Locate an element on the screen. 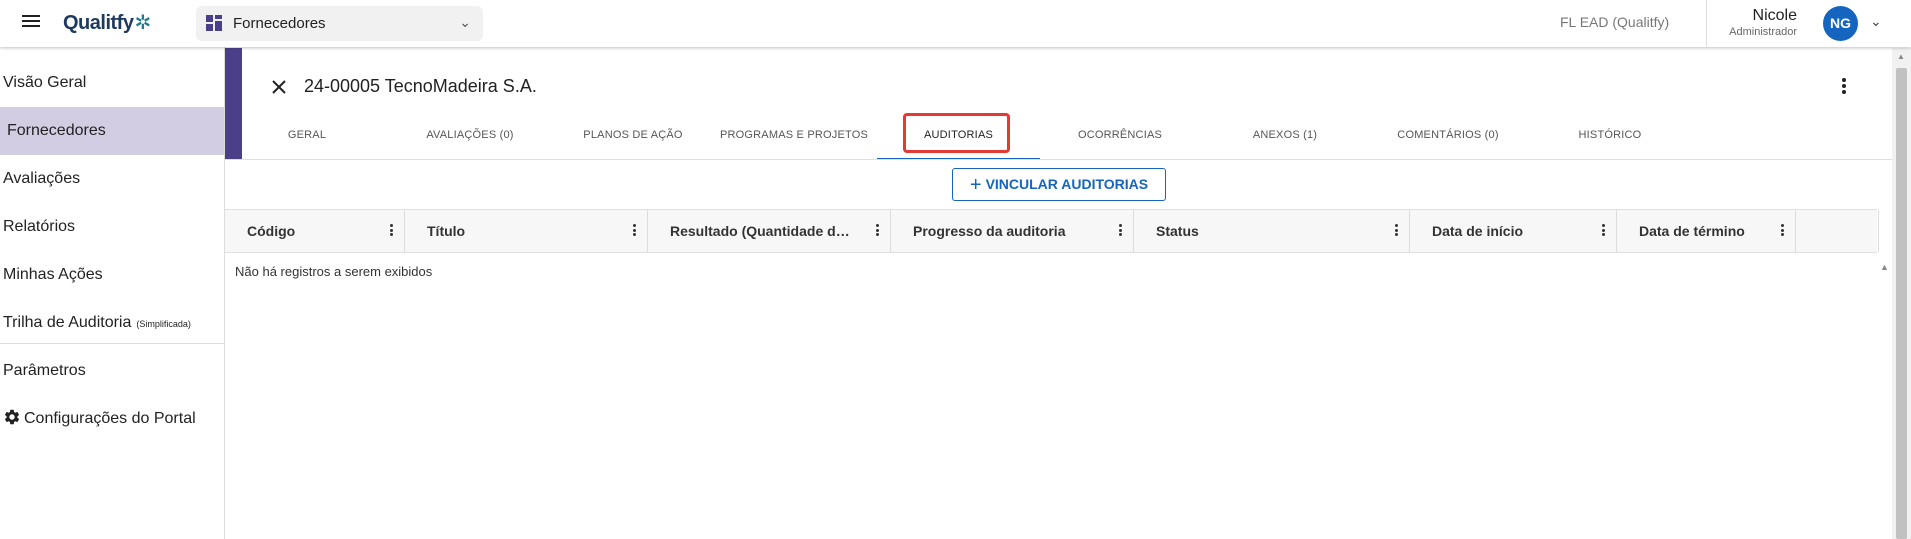  plus-icon: + is located at coordinates (975, 185).